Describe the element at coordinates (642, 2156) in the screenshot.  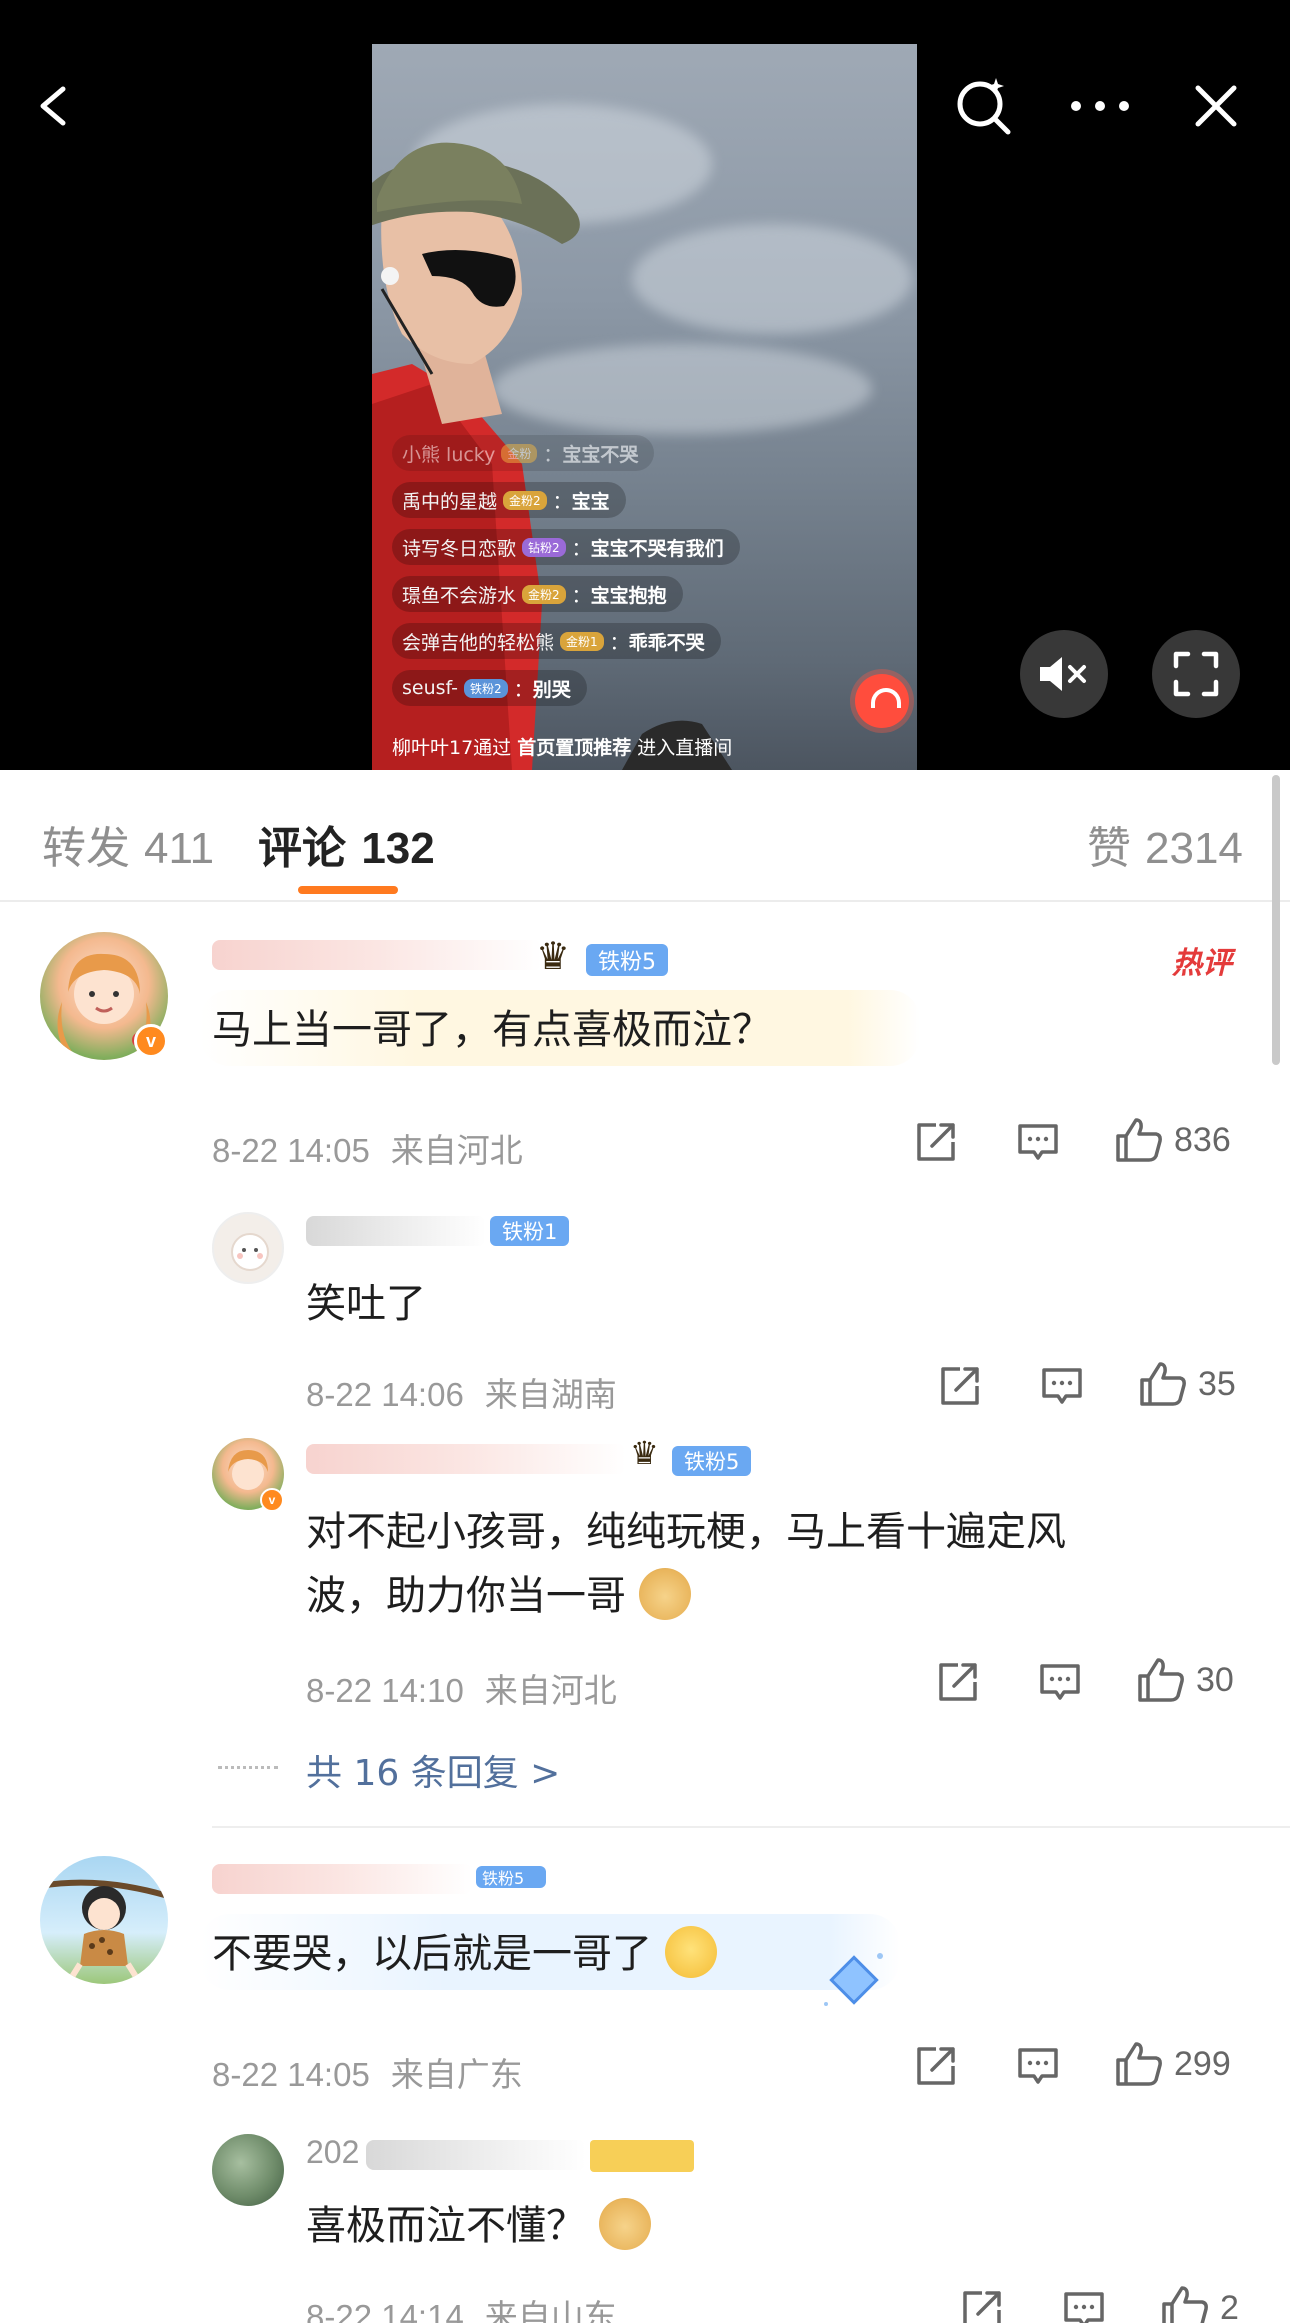
I see `fan-badge` at that location.